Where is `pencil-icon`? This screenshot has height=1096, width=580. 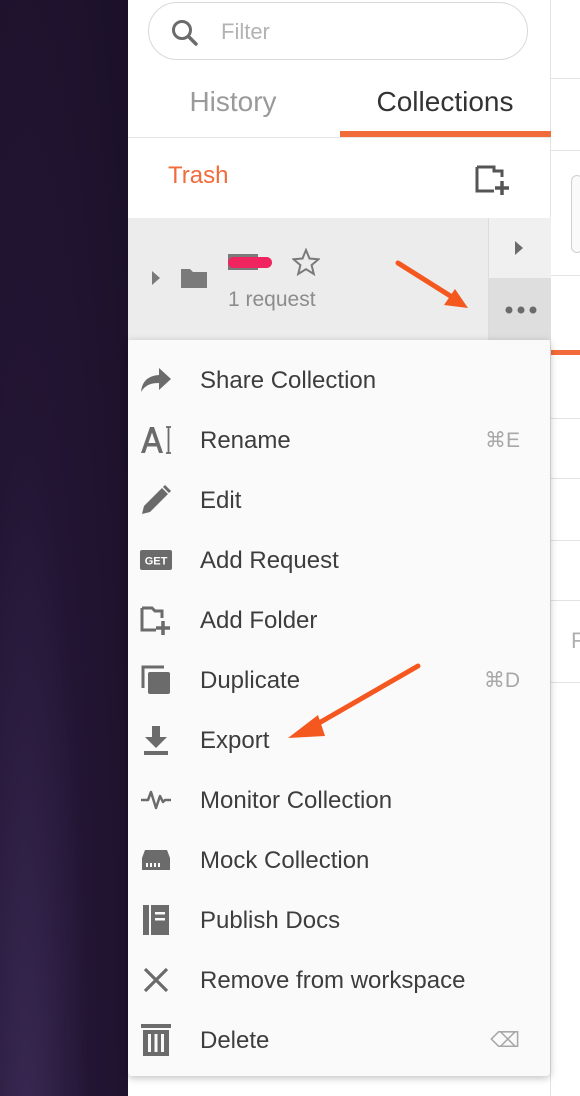 pencil-icon is located at coordinates (156, 500).